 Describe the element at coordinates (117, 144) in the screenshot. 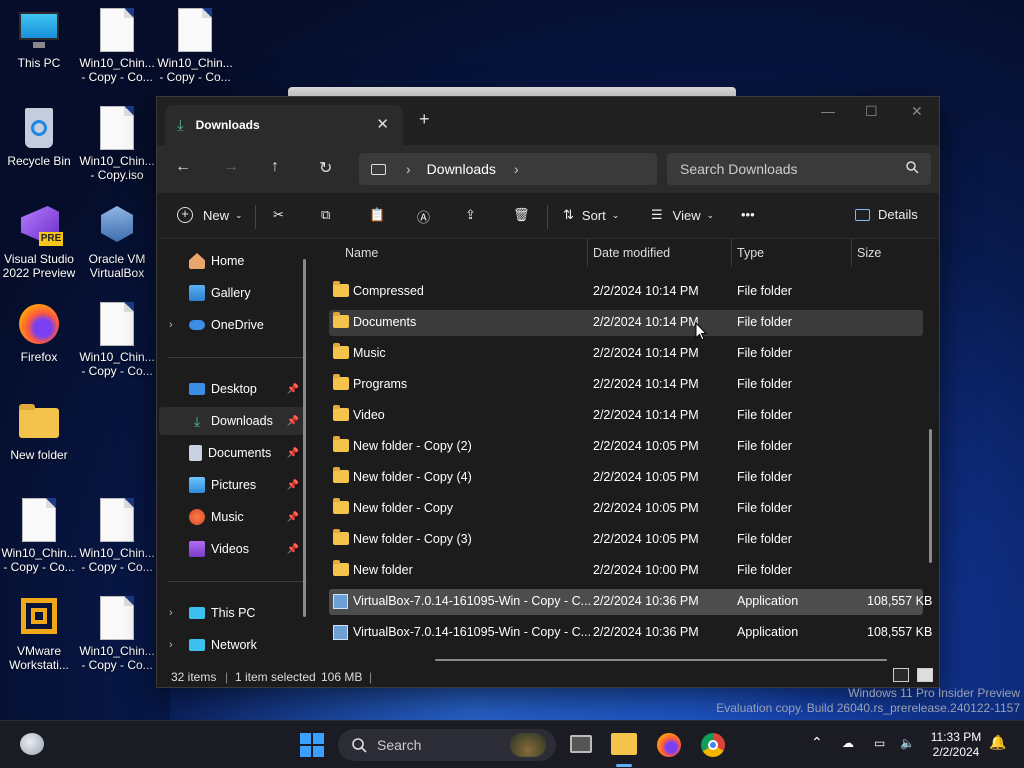

I see `desktop-icon-iso: Win10_Chin... - Copy.iso` at that location.